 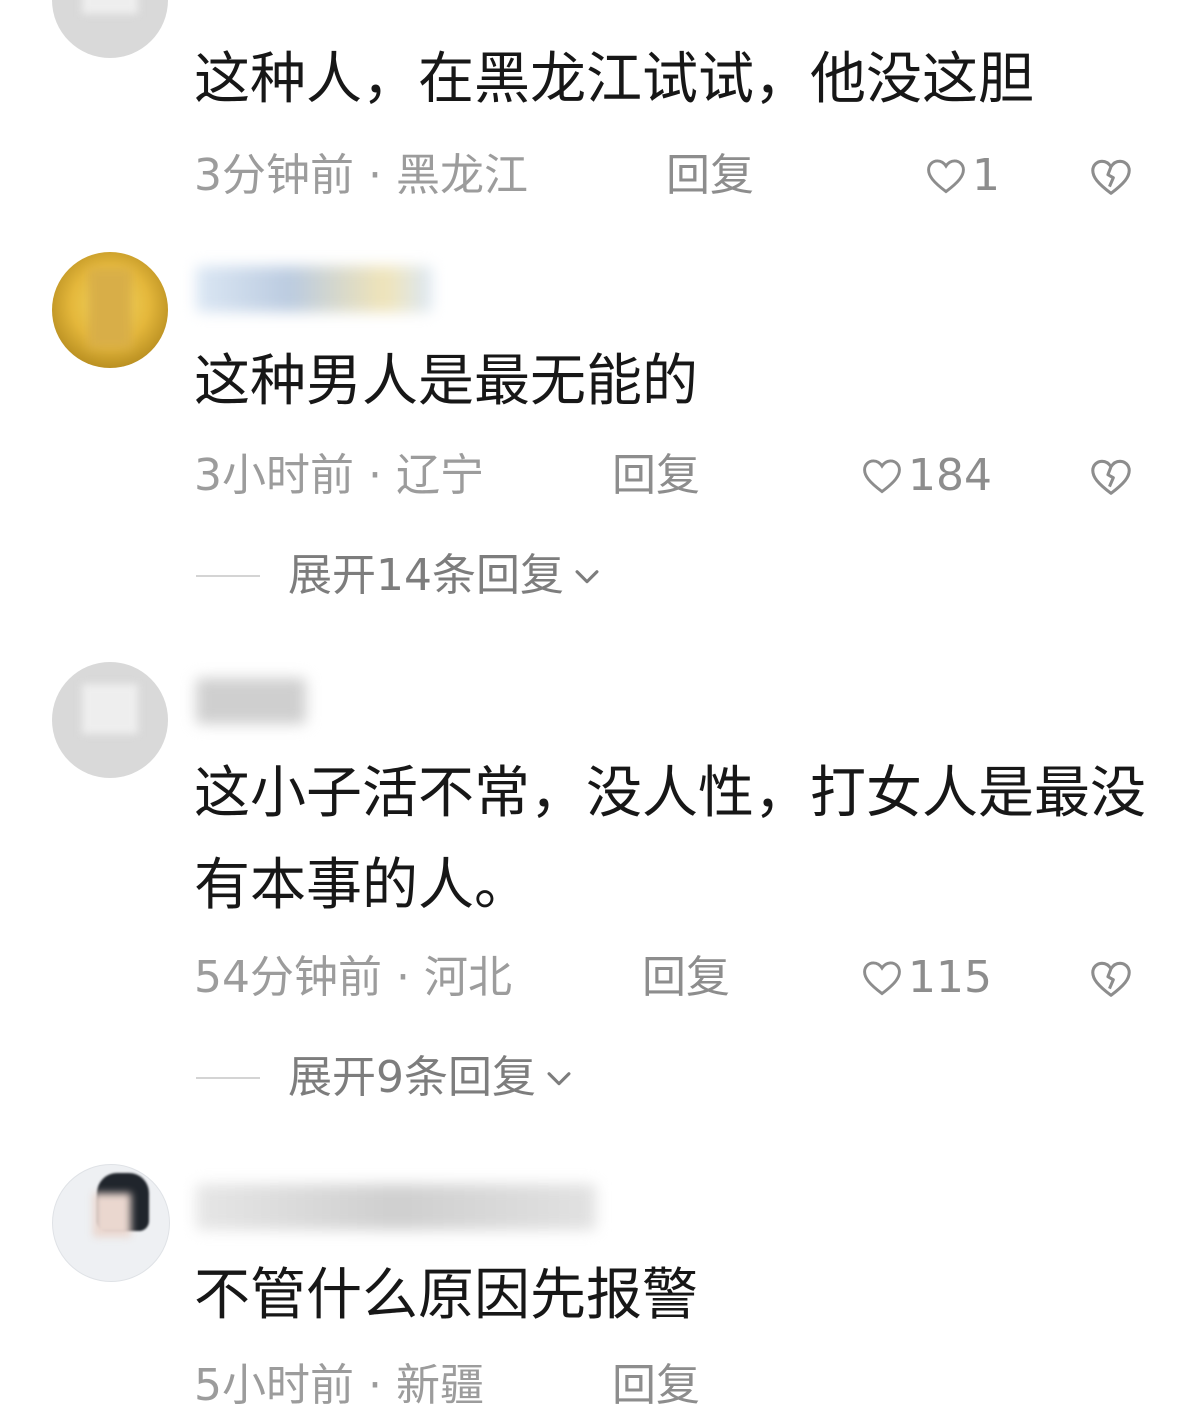 What do you see at coordinates (614, 79) in the screenshot?
I see `comment-text: 这种人，在黑龙江试试，他没这胆` at bounding box center [614, 79].